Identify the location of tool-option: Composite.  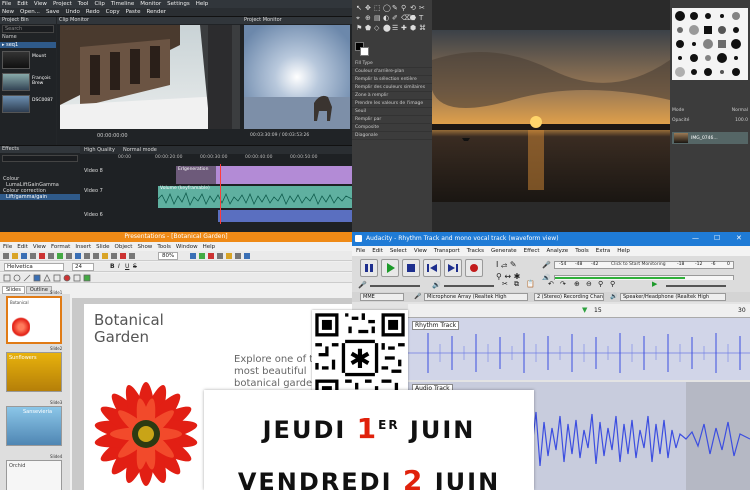
(392, 128).